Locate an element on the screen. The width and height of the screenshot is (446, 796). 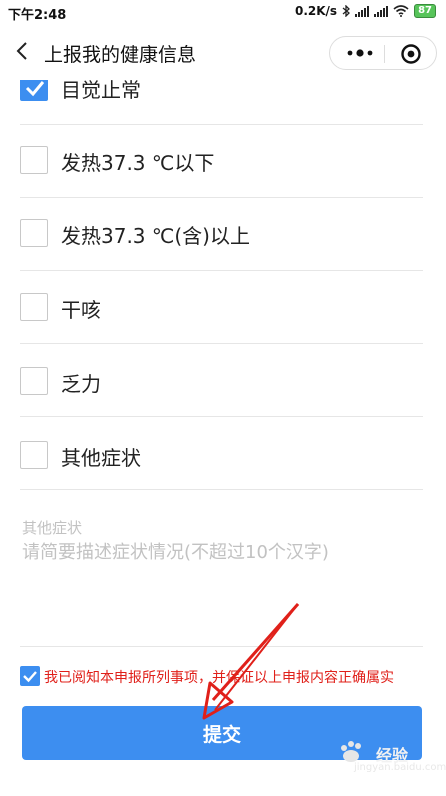
status-icons: 0.2K/s 87 is located at coordinates (365, 11).